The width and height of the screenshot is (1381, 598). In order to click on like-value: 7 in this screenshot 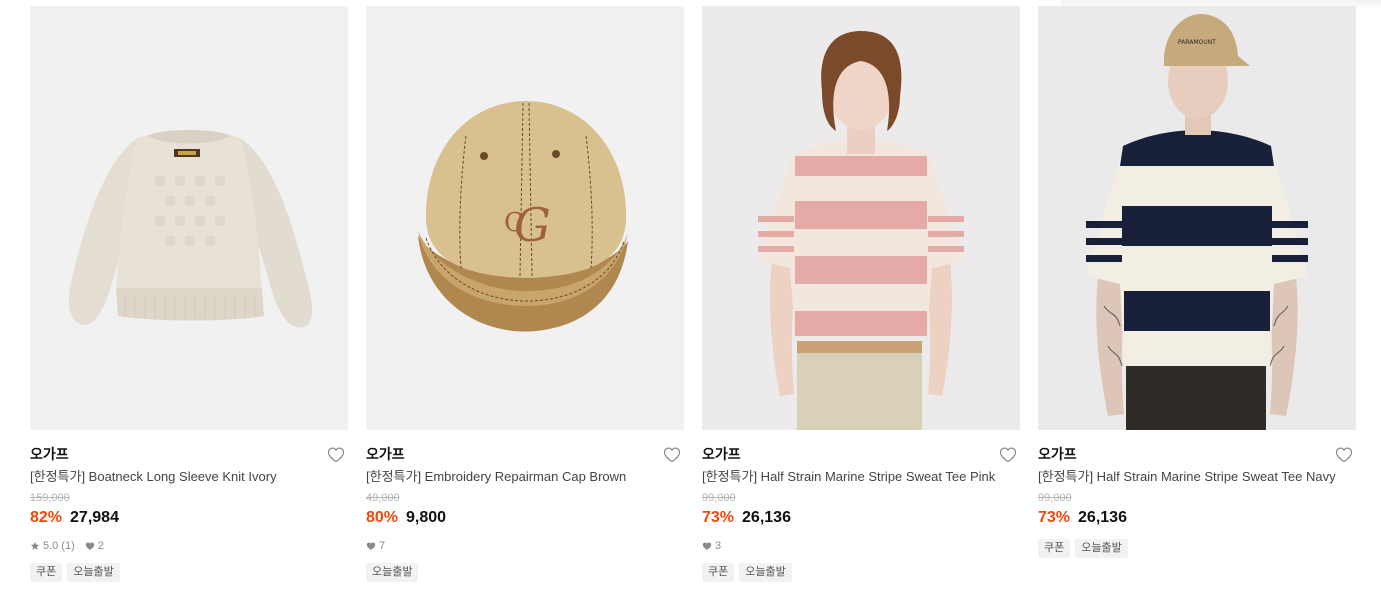, I will do `click(382, 546)`.